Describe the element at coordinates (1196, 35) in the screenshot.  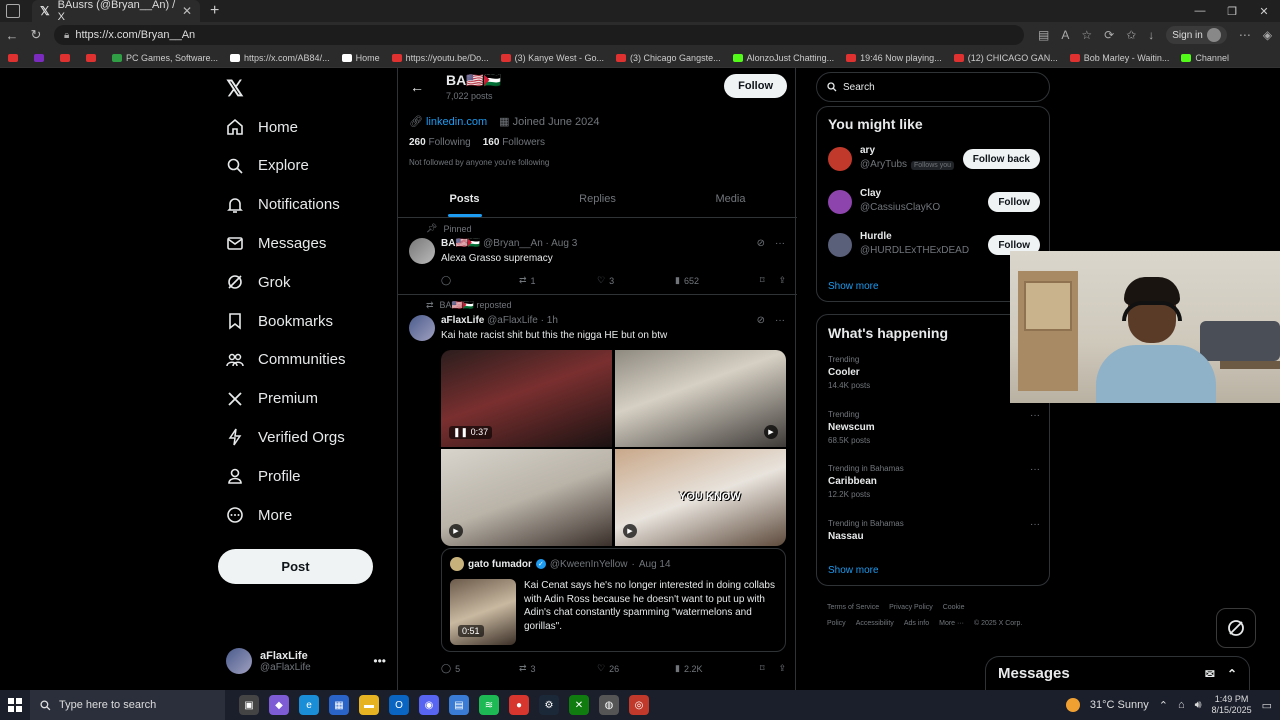
I see `signin-button: Sign in` at that location.